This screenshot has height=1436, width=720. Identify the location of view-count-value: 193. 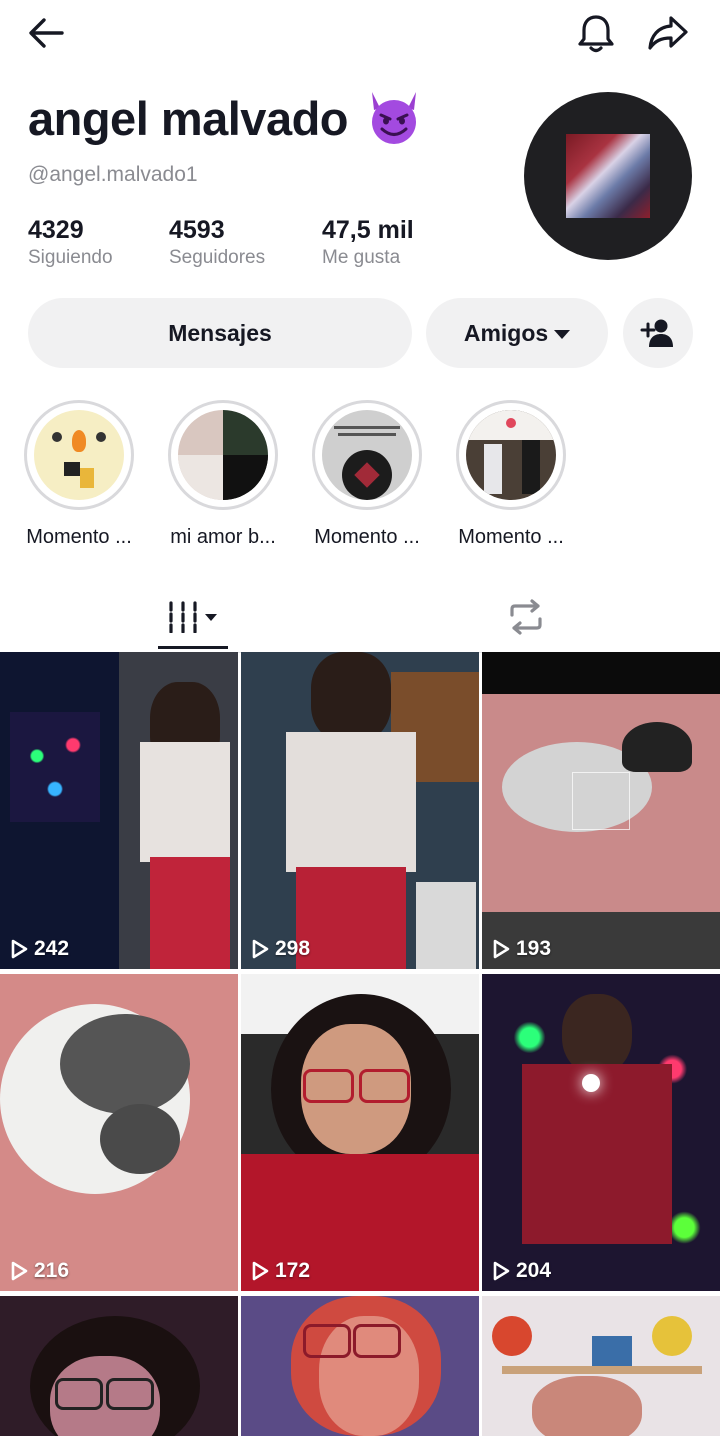
(534, 948).